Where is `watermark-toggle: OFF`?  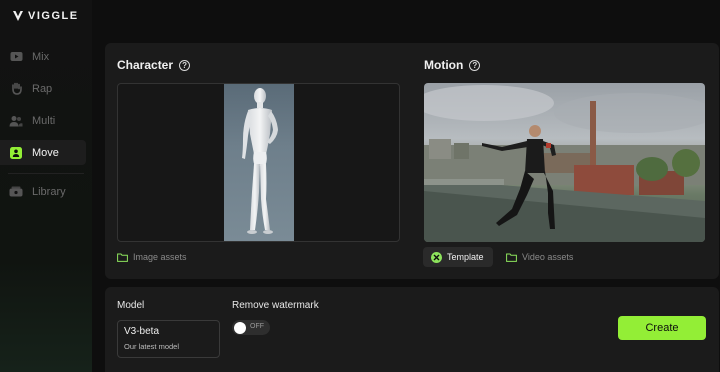
watermark-toggle: OFF is located at coordinates (251, 327).